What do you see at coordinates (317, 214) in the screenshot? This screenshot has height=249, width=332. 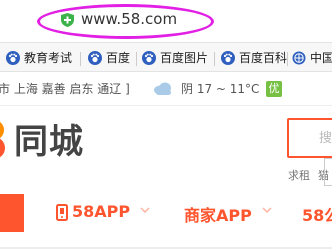 I see `nav-58-public: 58公` at bounding box center [317, 214].